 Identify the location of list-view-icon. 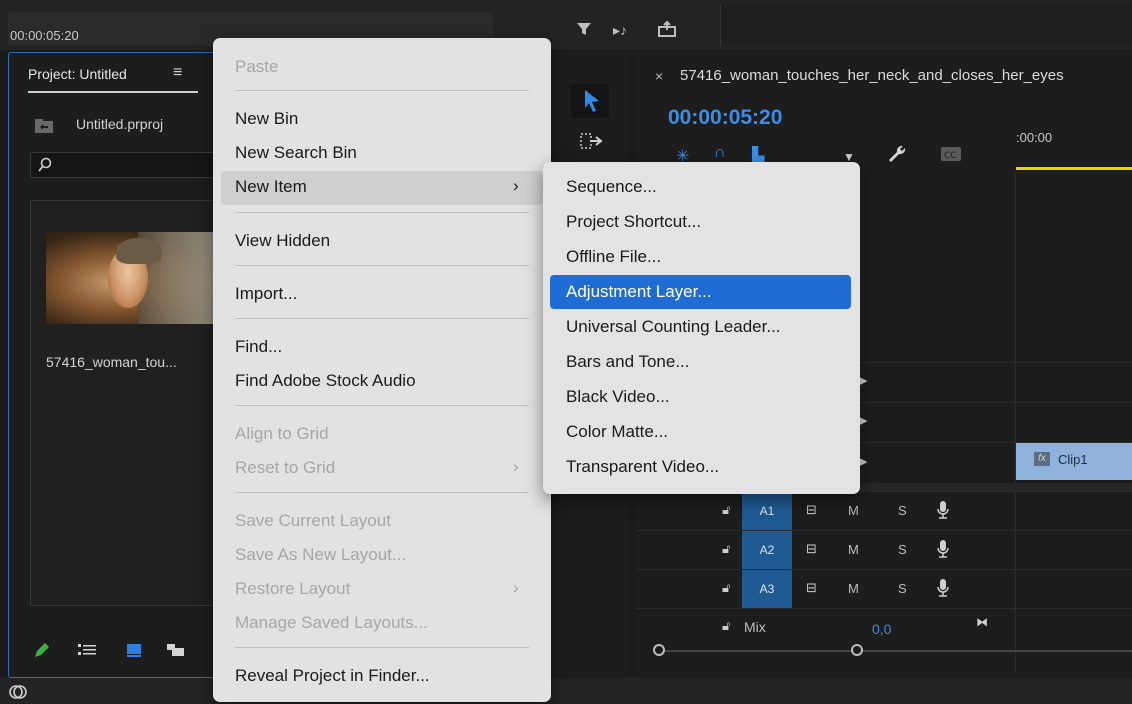
(87, 652).